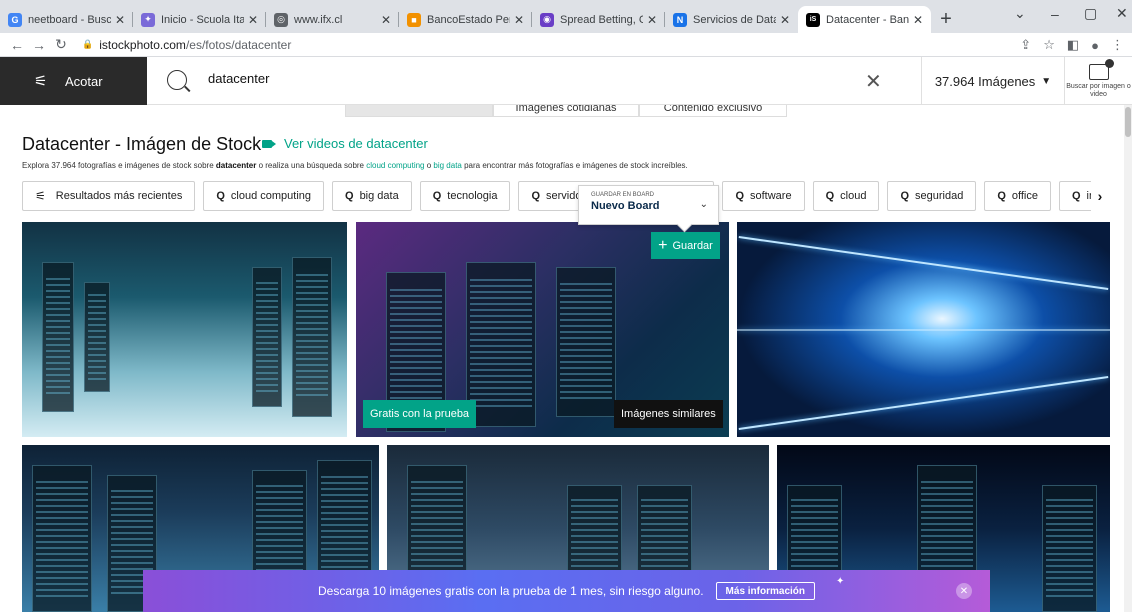 Image resolution: width=1132 pixels, height=612 pixels. I want to click on menu-icon: ⋮, so click(1117, 45).